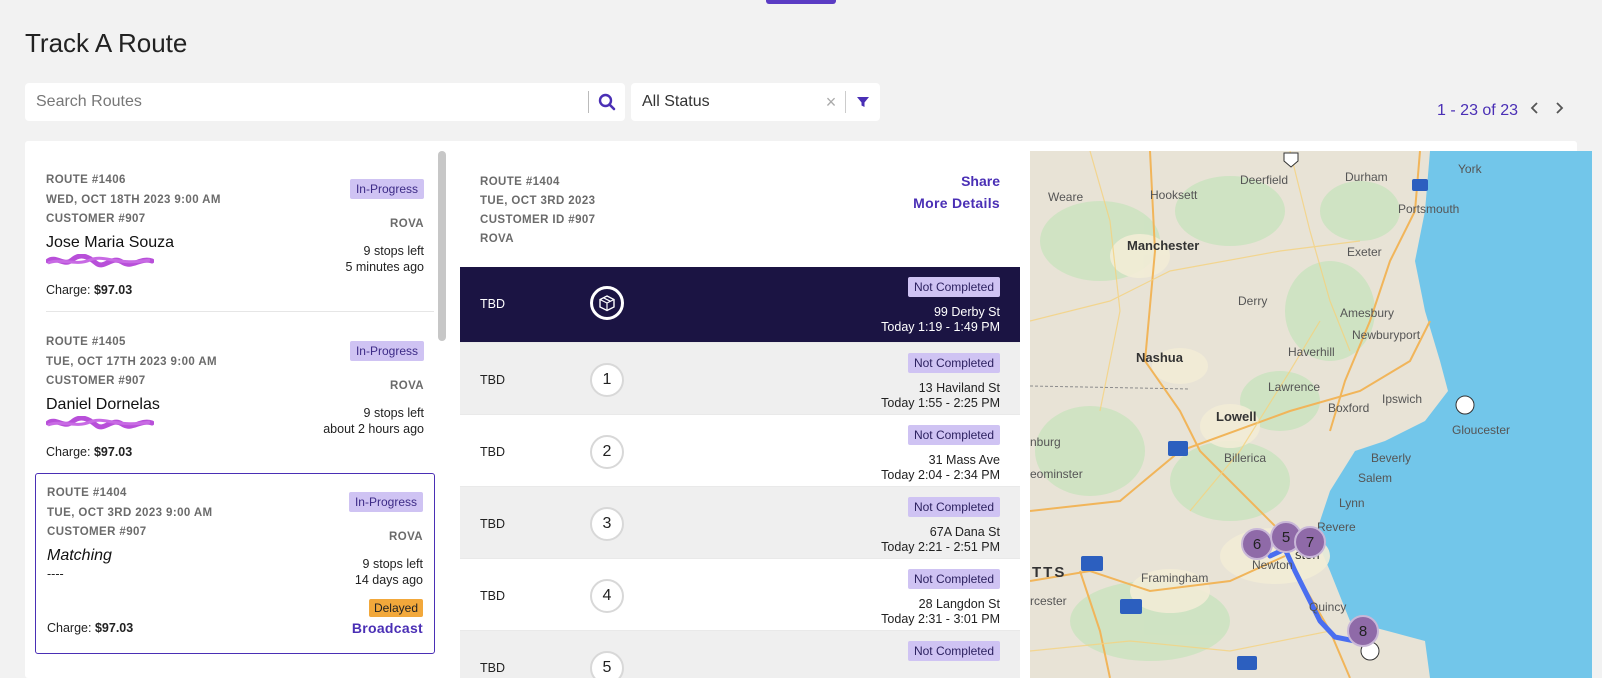 The height and width of the screenshot is (678, 1602). Describe the element at coordinates (1386, 335) in the screenshot. I see `map-label: Newburyport` at that location.